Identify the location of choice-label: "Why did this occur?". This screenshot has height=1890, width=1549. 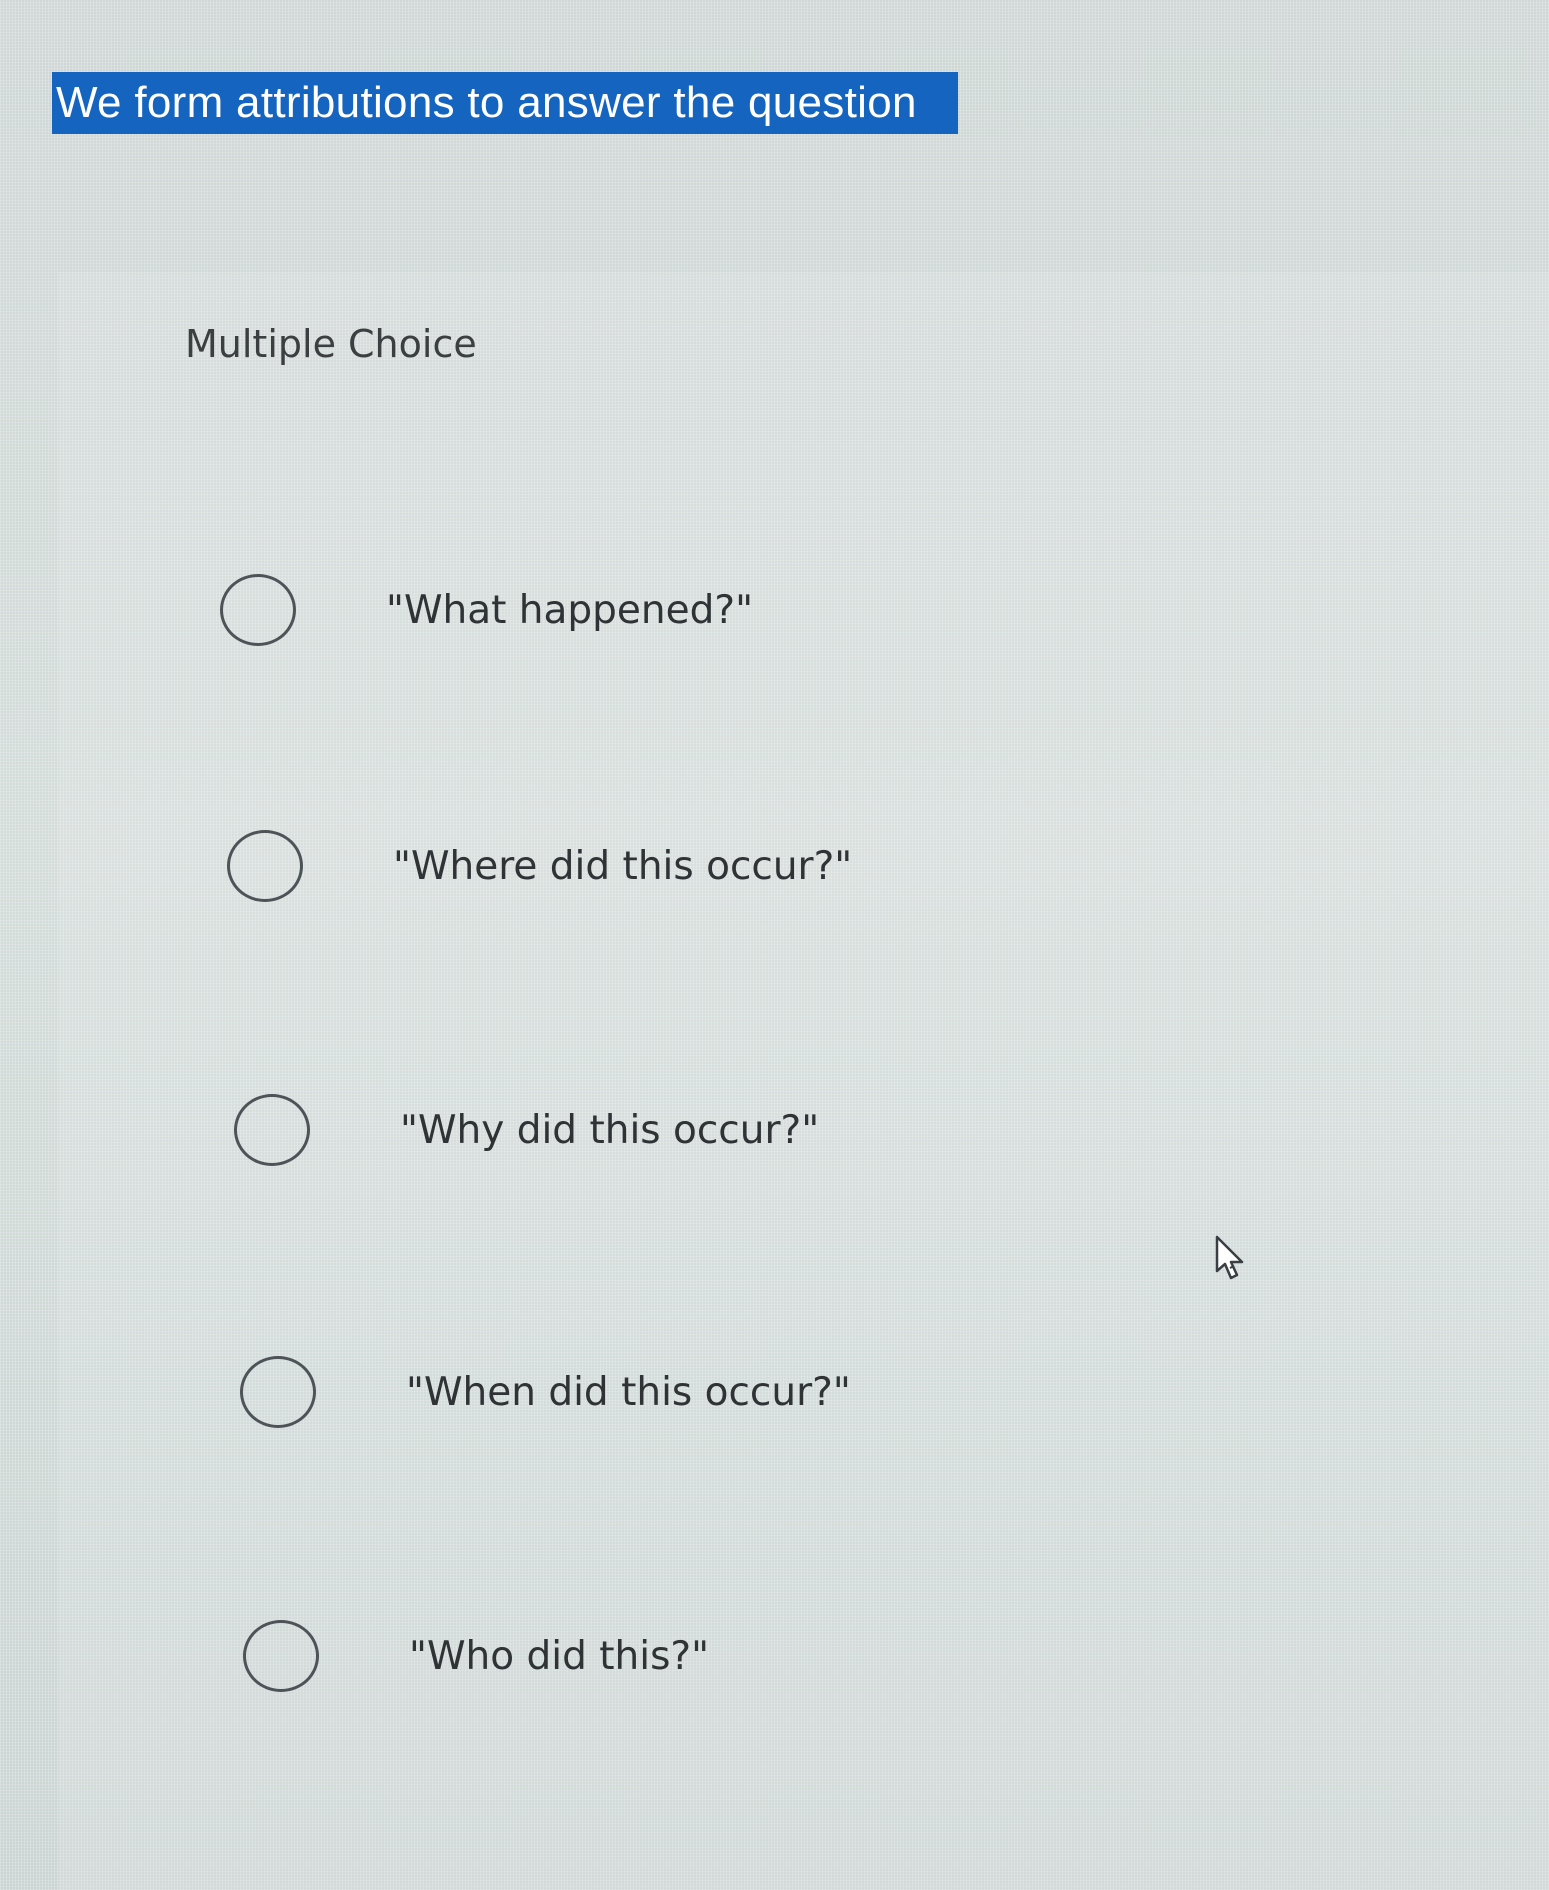
(609, 1130).